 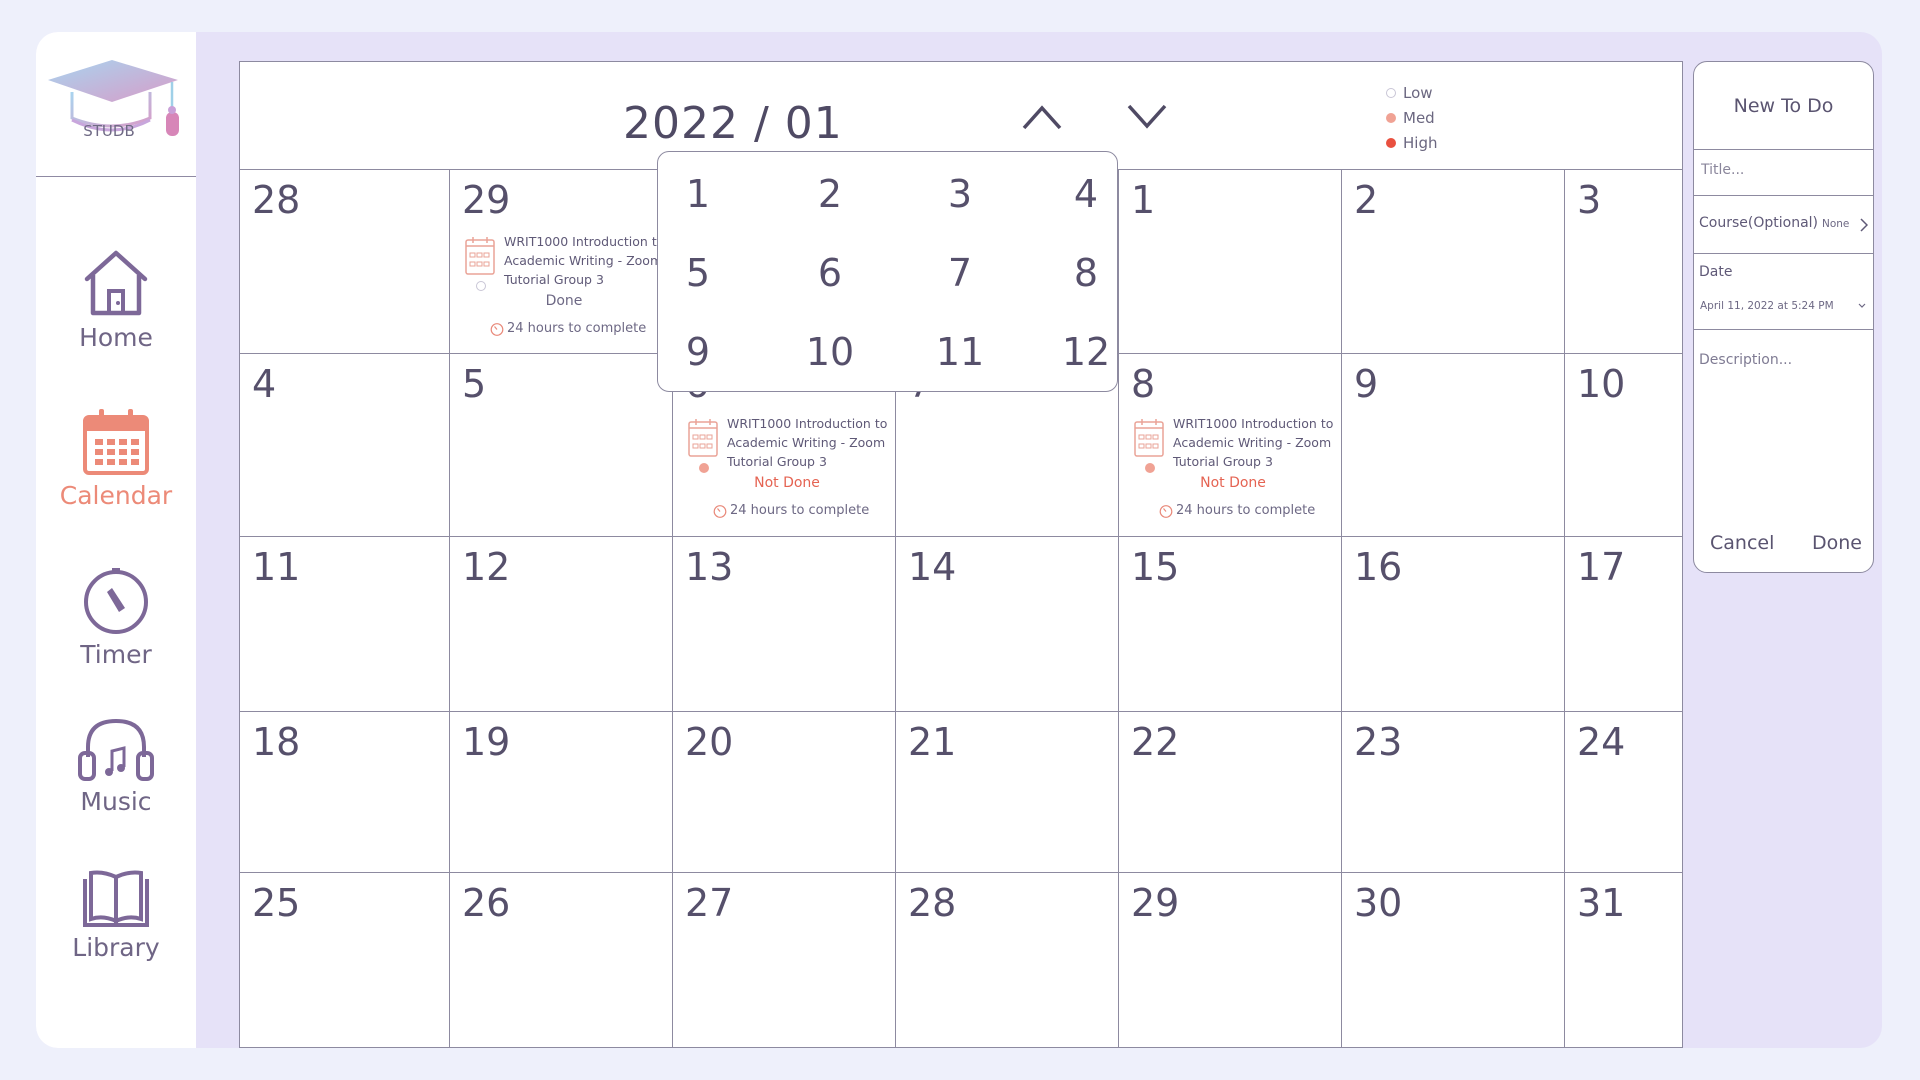 I want to click on priority-legend: Low Med High, so click(x=1411, y=117).